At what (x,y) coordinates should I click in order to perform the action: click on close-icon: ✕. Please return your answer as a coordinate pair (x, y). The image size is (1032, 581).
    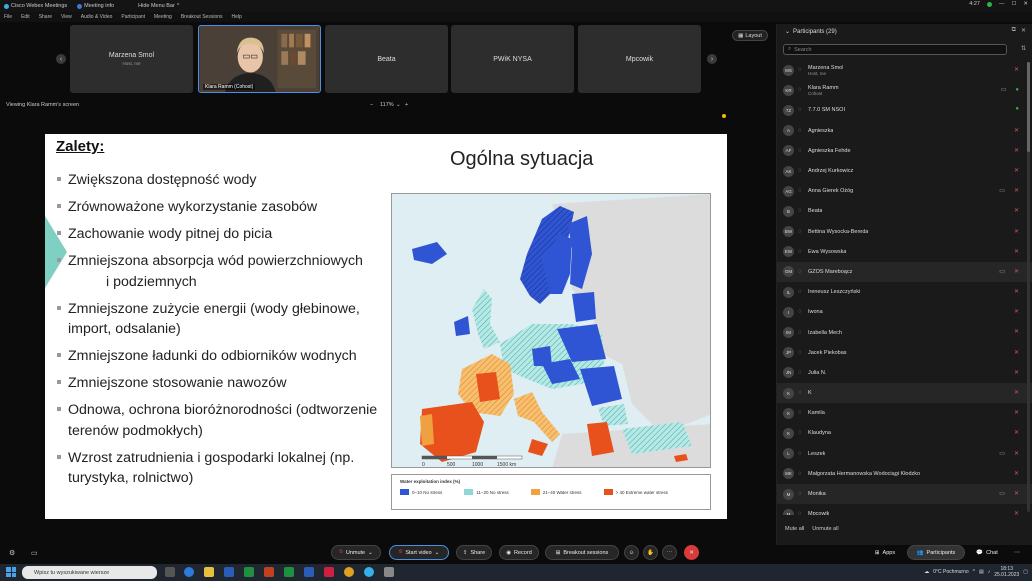
    Looking at the image, I should click on (1025, 4).